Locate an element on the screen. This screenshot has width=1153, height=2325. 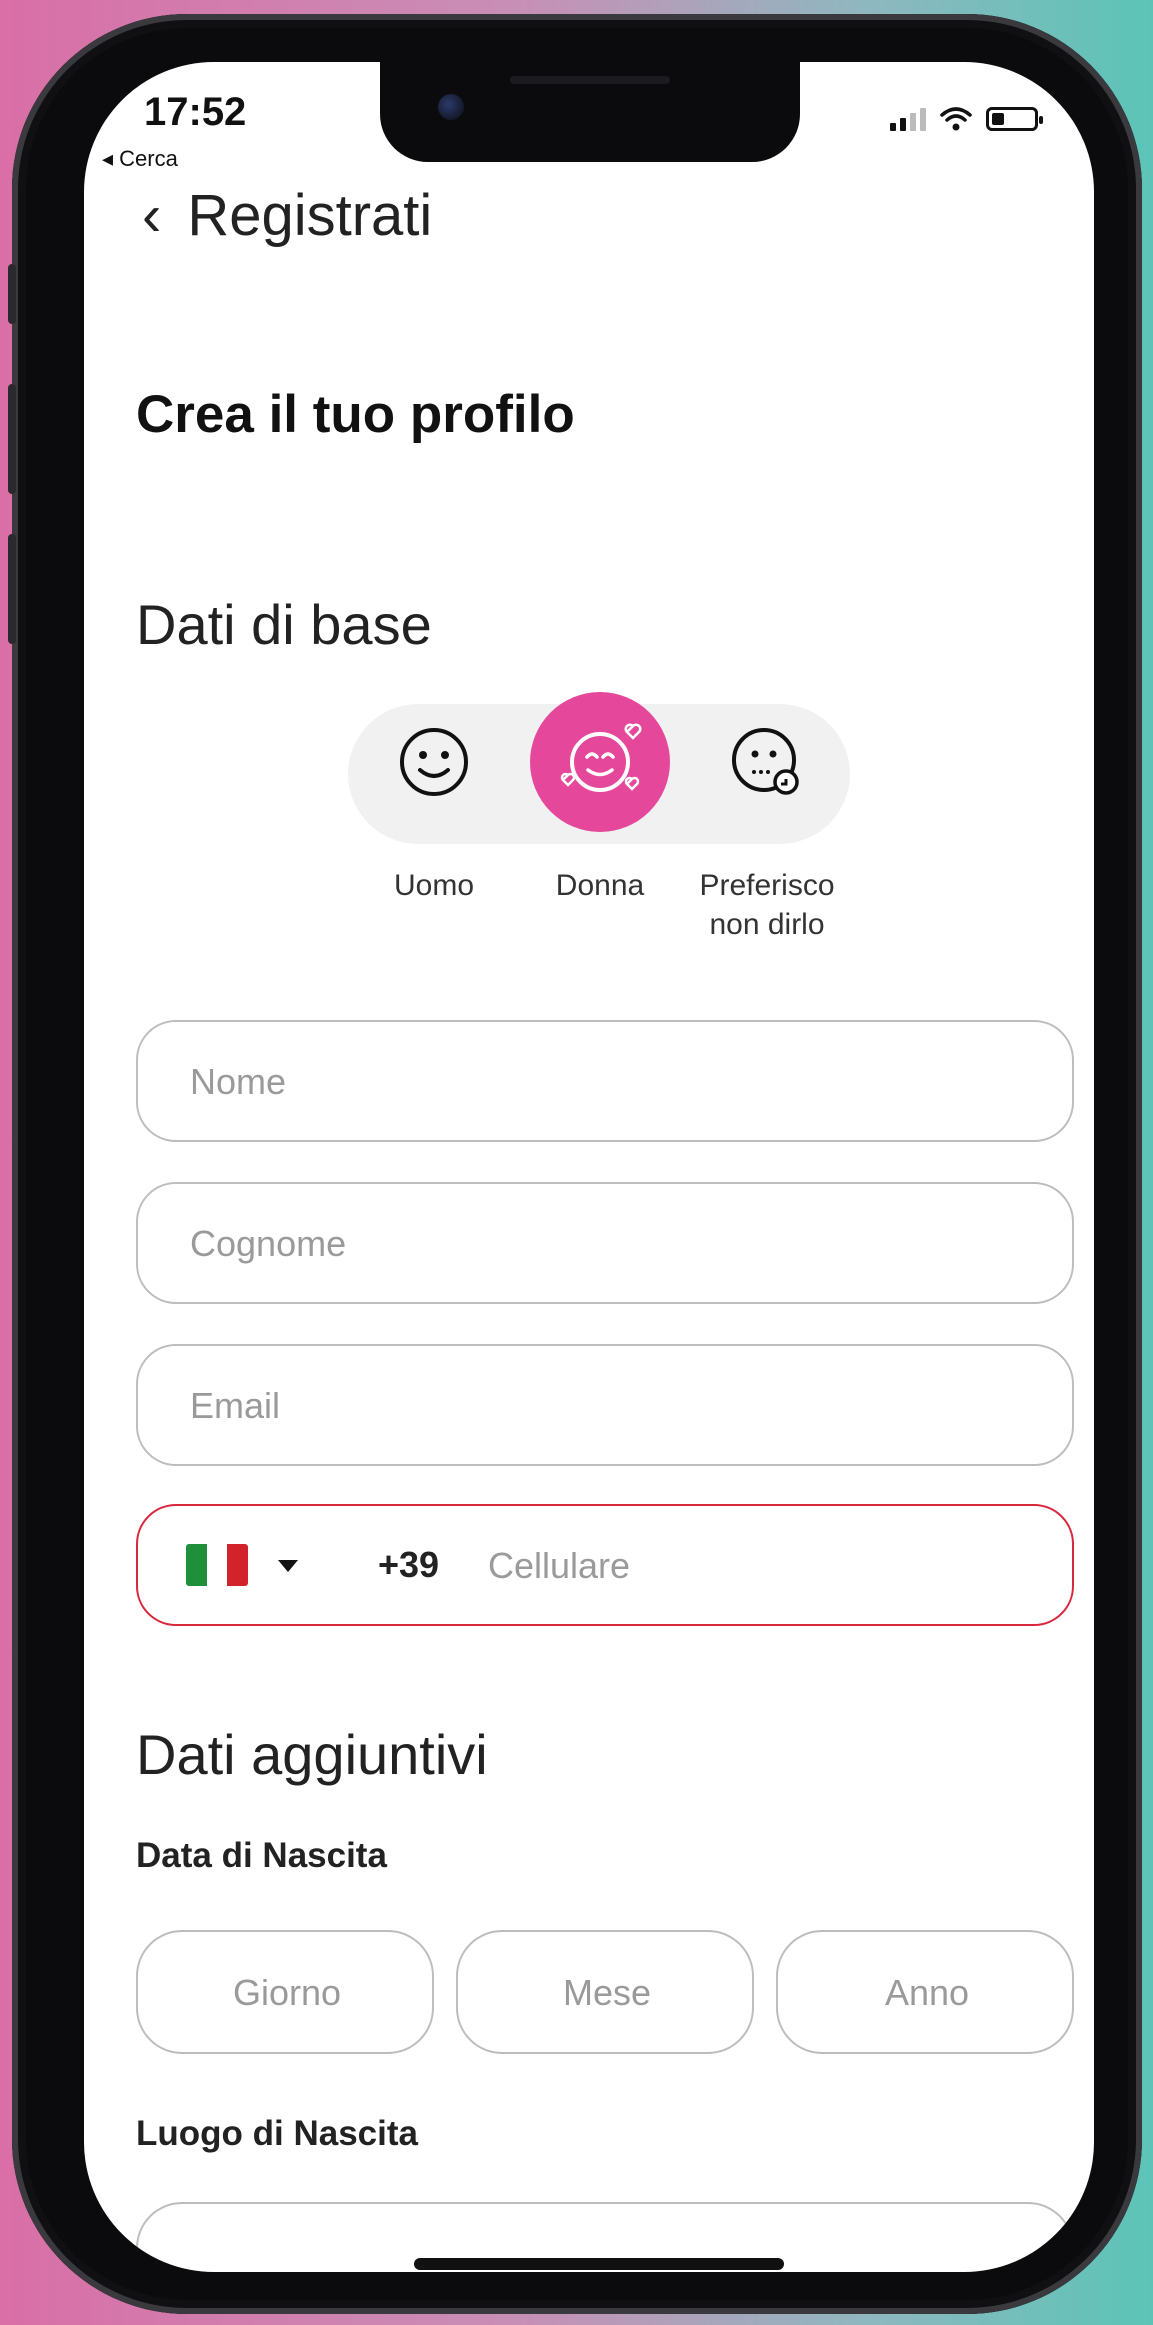
birth-date-label: Data di Nascita is located at coordinates (261, 1855).